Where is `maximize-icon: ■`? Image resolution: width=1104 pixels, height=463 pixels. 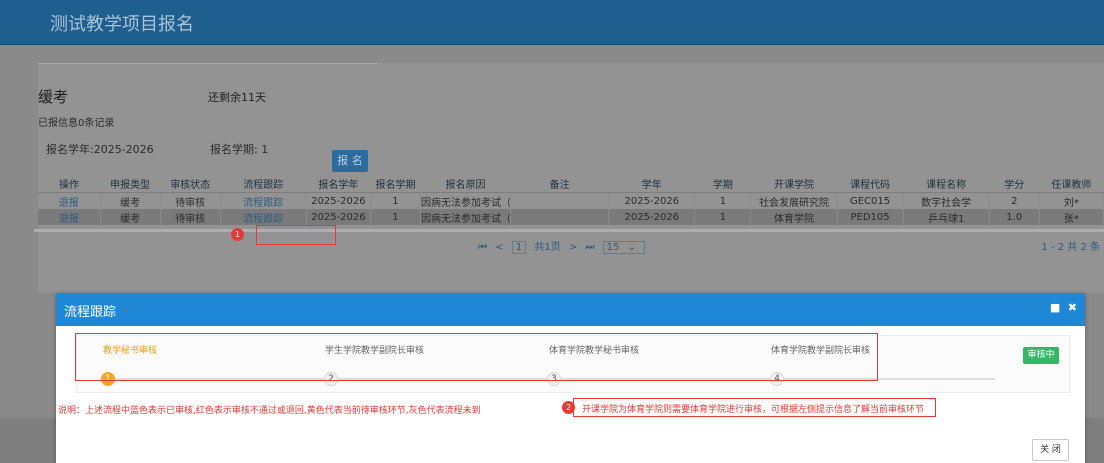
maximize-icon: ■ is located at coordinates (1055, 307).